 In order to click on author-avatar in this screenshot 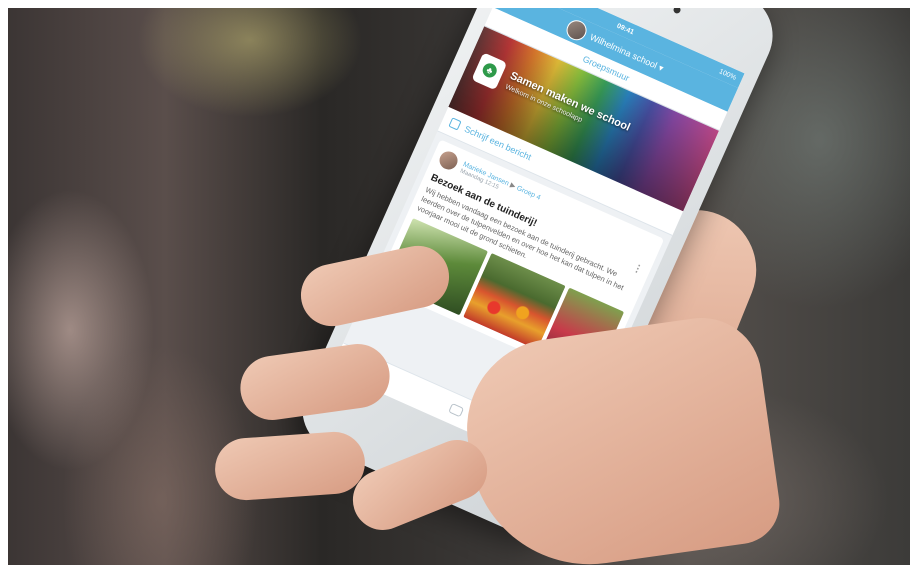, I will do `click(448, 160)`.